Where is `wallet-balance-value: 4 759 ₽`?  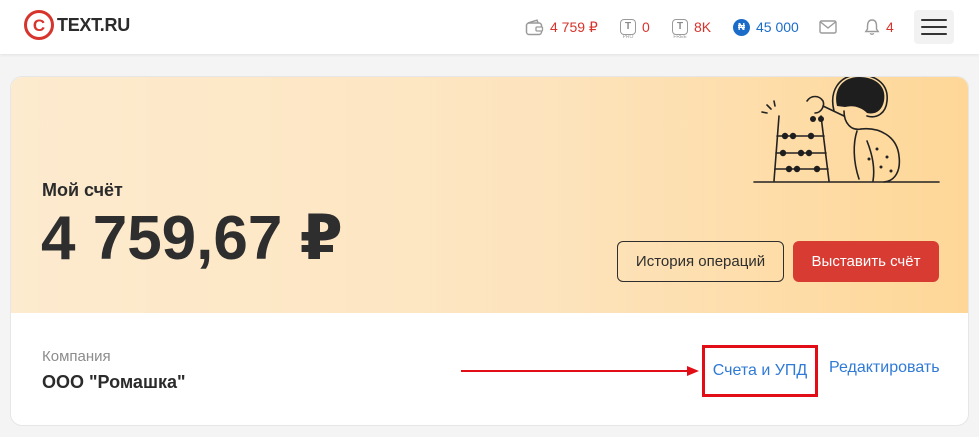
wallet-balance-value: 4 759 ₽ is located at coordinates (574, 26).